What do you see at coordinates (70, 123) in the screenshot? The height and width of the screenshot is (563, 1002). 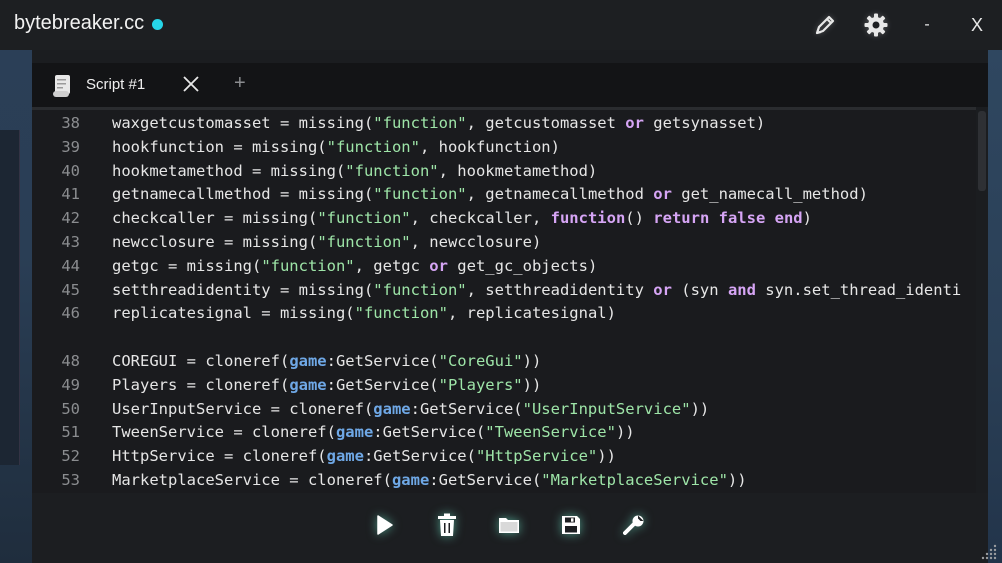 I see `line-number: 38` at bounding box center [70, 123].